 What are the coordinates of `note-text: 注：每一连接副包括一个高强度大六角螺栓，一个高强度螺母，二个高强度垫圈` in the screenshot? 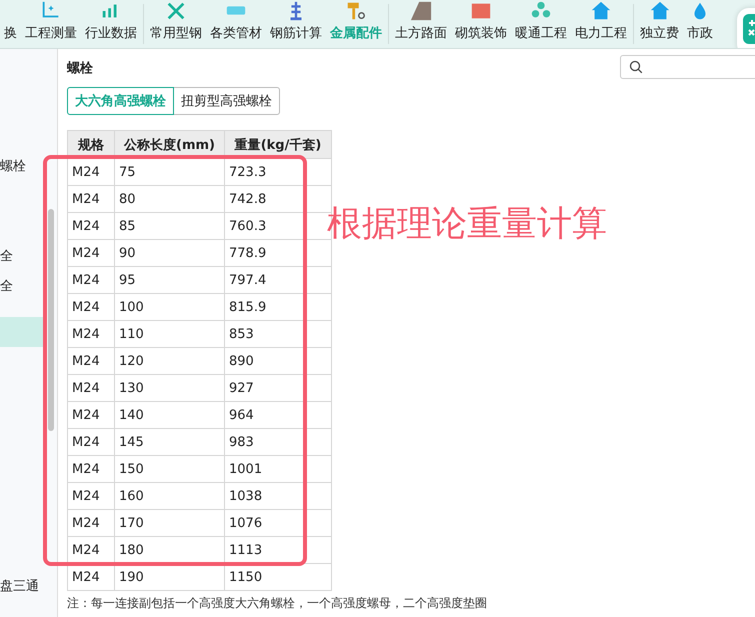 It's located at (277, 603).